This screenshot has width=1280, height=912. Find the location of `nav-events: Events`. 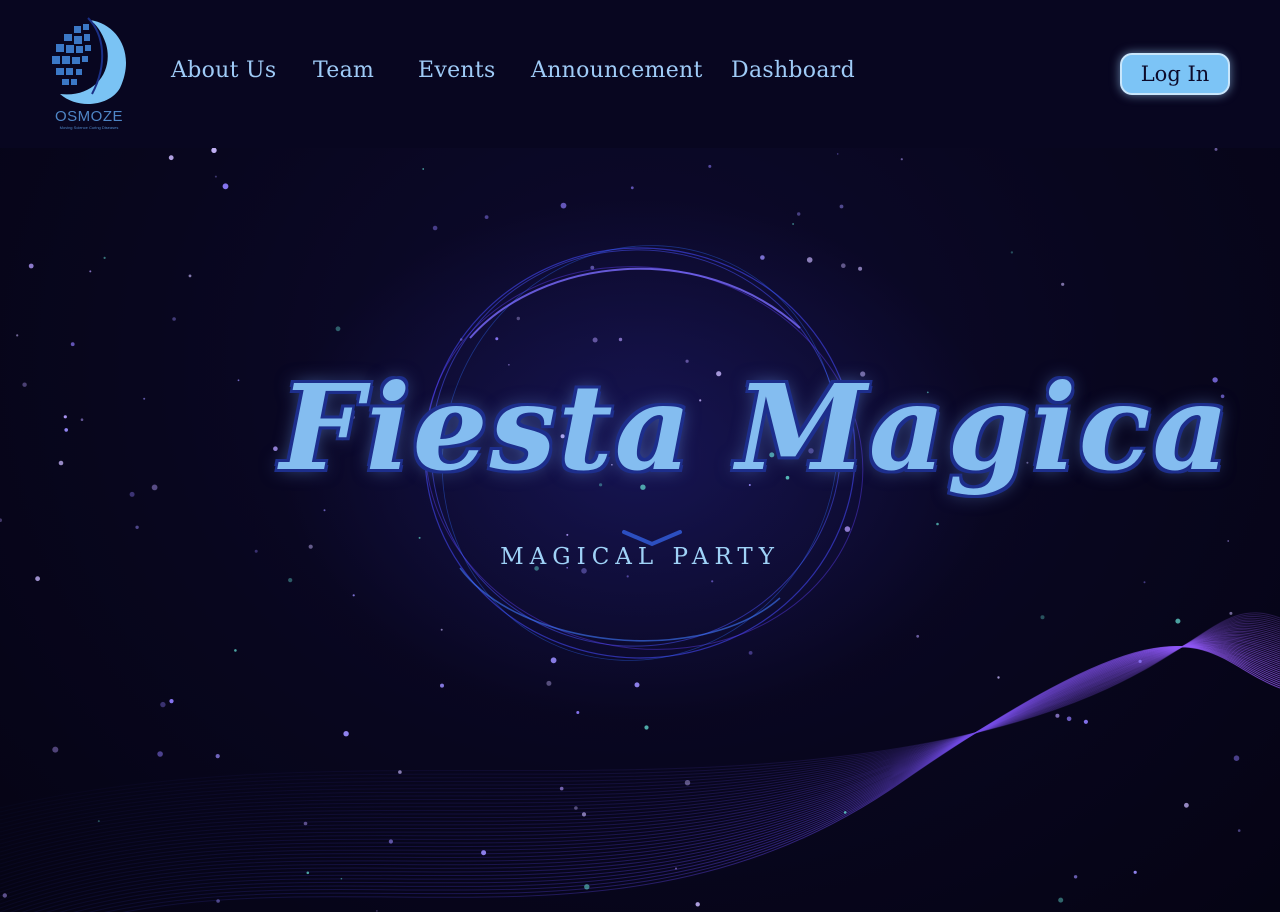

nav-events: Events is located at coordinates (457, 70).